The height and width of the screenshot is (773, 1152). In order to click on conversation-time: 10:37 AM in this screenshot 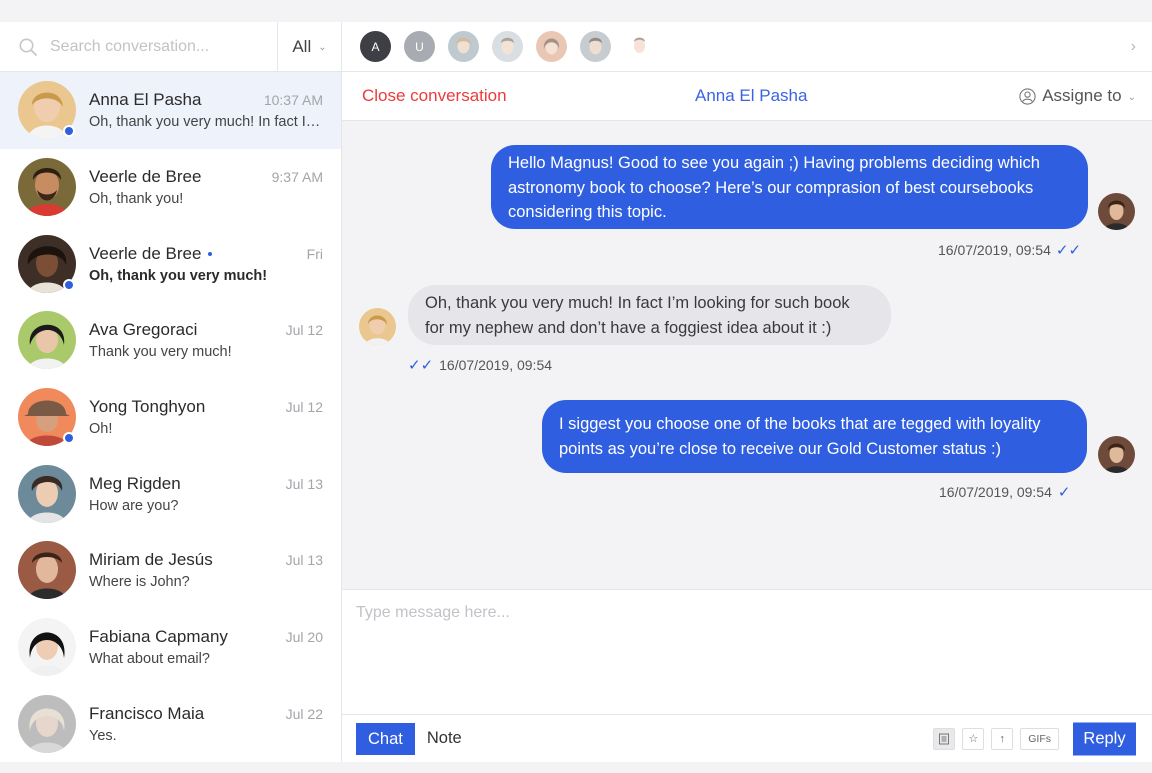, I will do `click(293, 100)`.